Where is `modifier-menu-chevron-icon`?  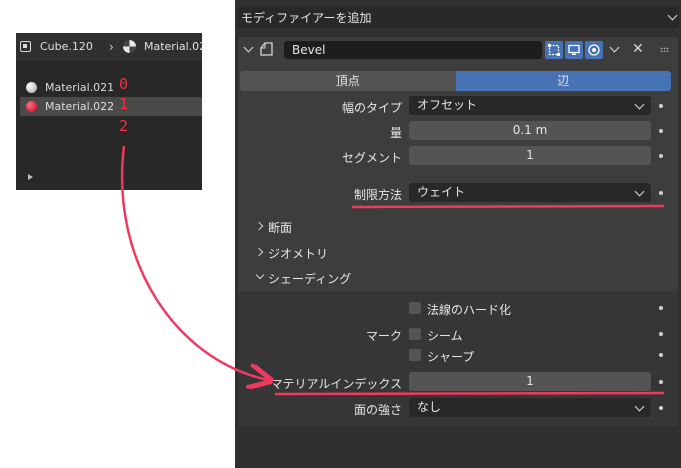
modifier-menu-chevron-icon is located at coordinates (614, 47).